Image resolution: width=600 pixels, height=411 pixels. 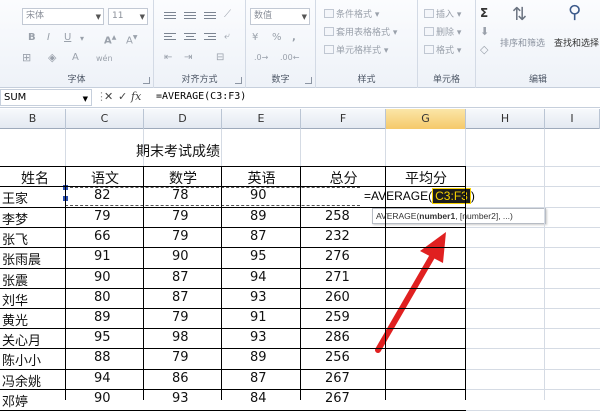 I want to click on decrease-font-icon: A▼, so click(x=131, y=39).